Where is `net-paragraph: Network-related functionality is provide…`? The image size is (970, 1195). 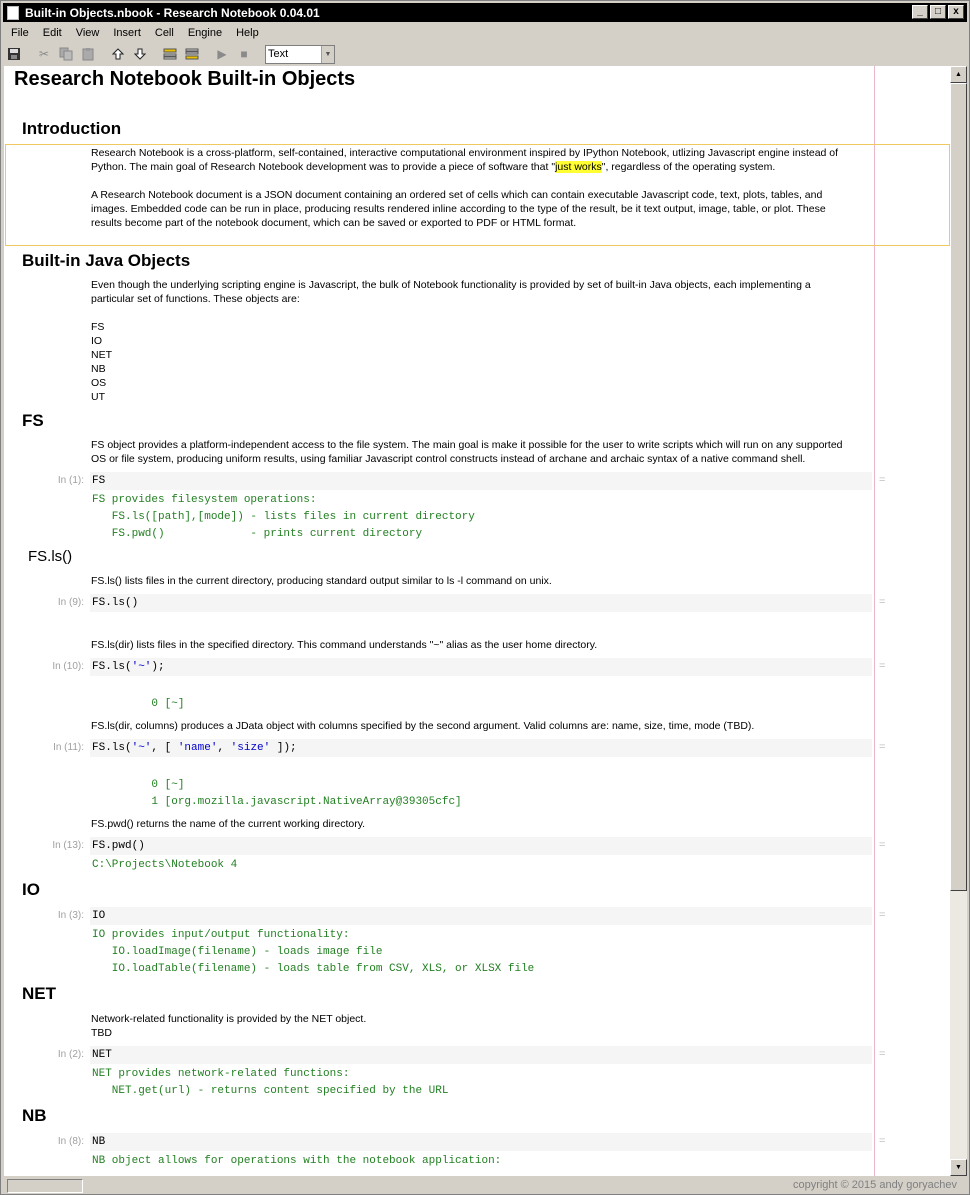
net-paragraph: Network-related functionality is provide… is located at coordinates (482, 1026).